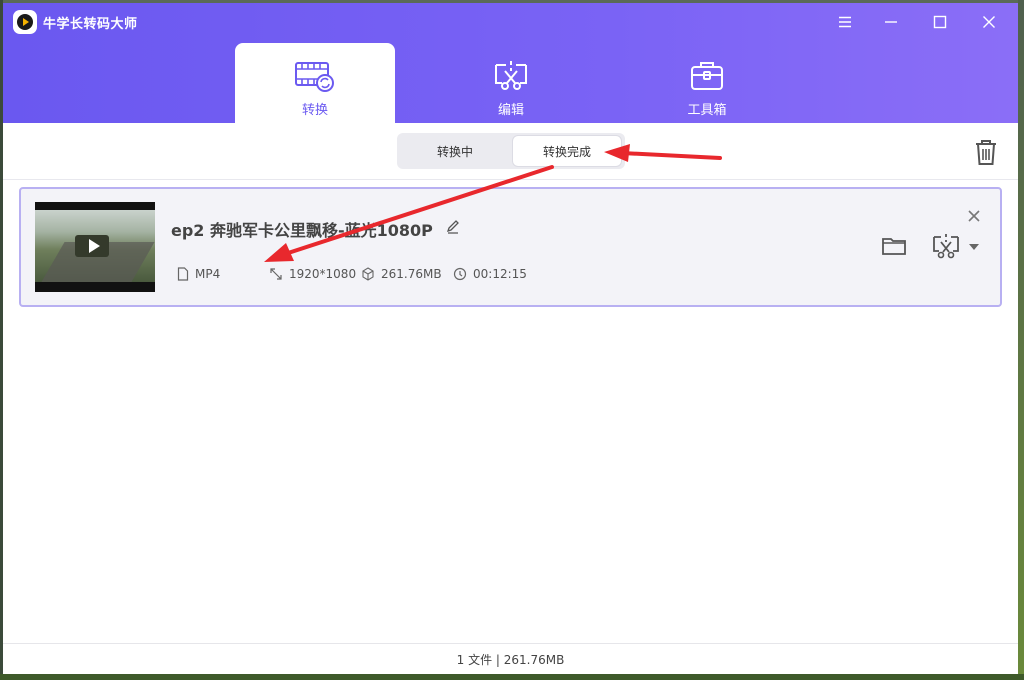 This screenshot has width=1024, height=680. Describe the element at coordinates (707, 76) in the screenshot. I see `toolbox-icon` at that location.